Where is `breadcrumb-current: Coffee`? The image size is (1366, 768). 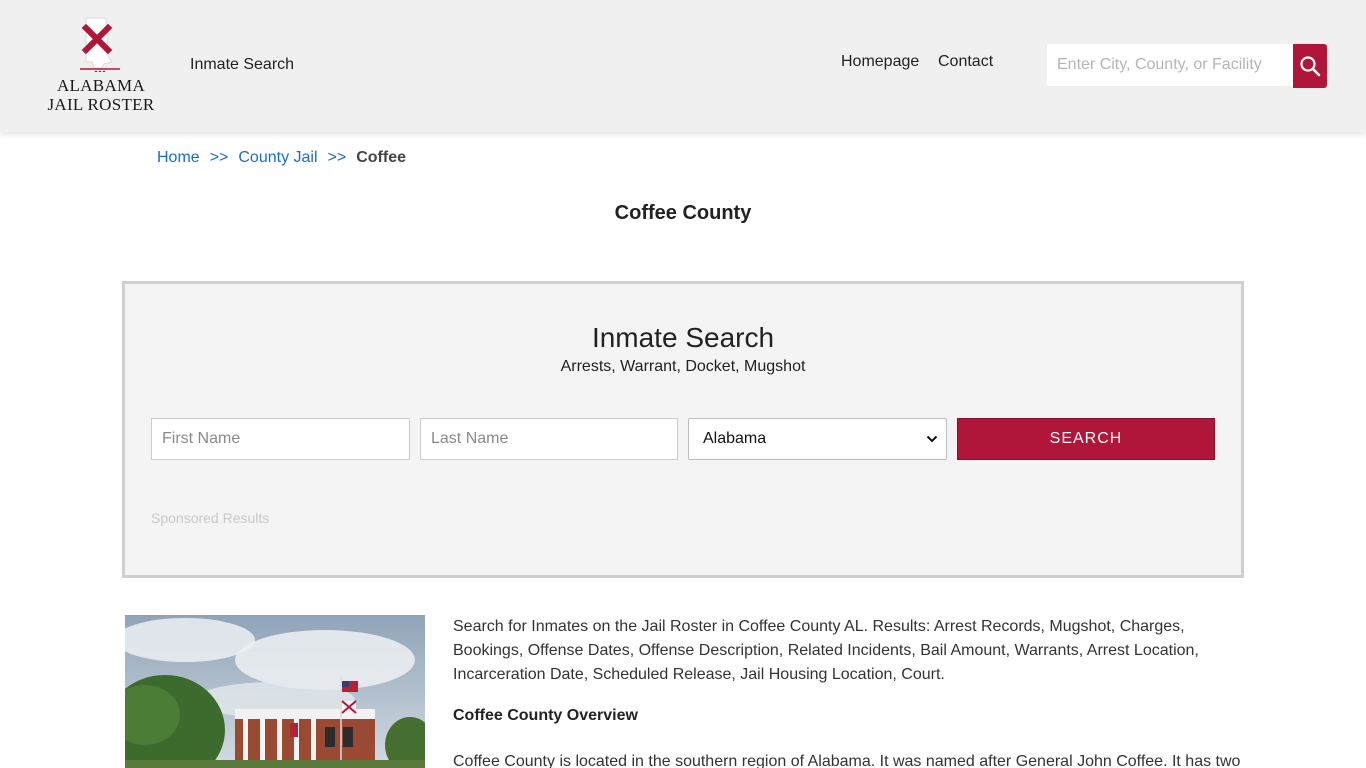
breadcrumb-current: Coffee is located at coordinates (381, 157).